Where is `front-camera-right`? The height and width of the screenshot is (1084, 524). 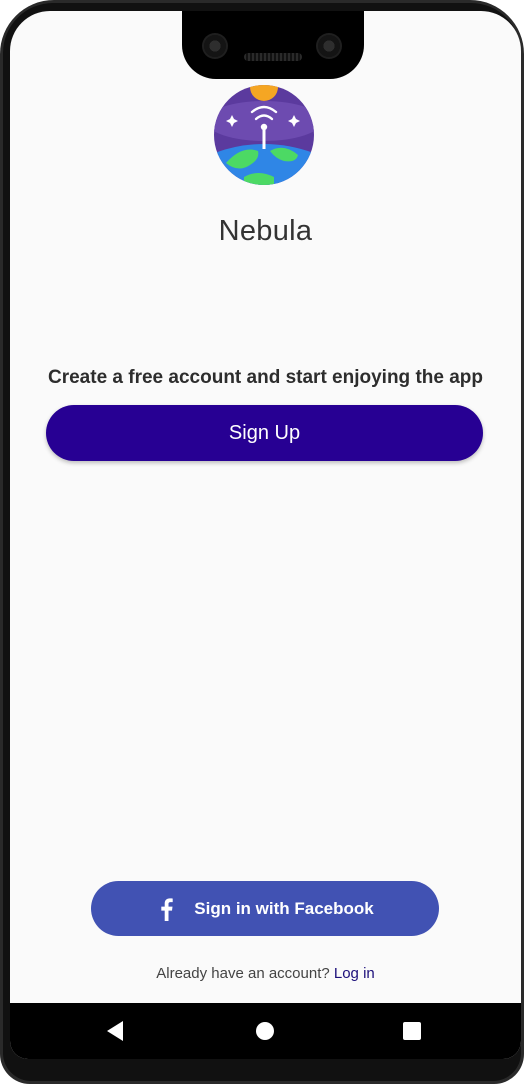 front-camera-right is located at coordinates (329, 46).